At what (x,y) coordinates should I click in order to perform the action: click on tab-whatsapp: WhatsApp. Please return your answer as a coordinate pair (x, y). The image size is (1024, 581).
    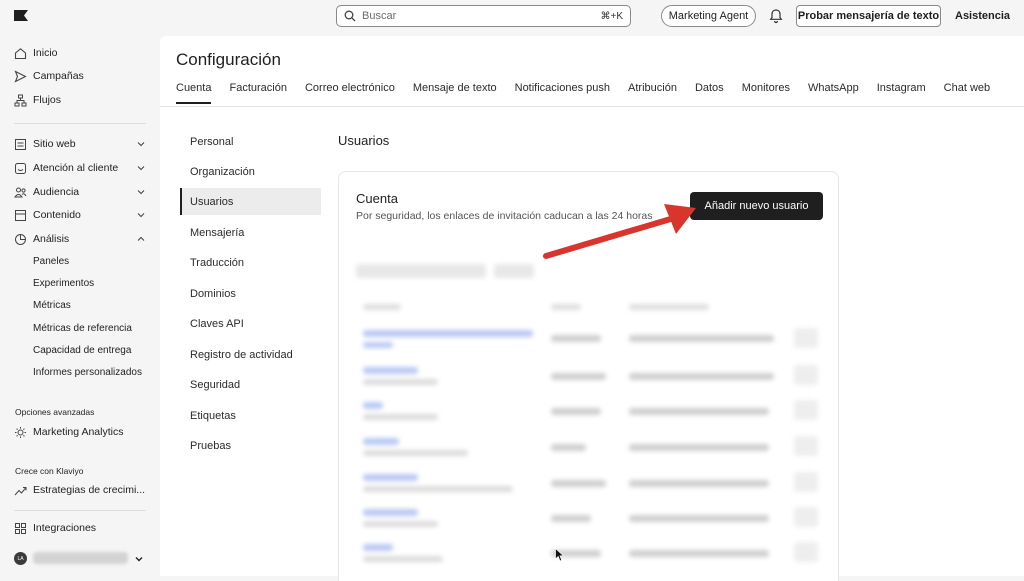
    Looking at the image, I should click on (833, 93).